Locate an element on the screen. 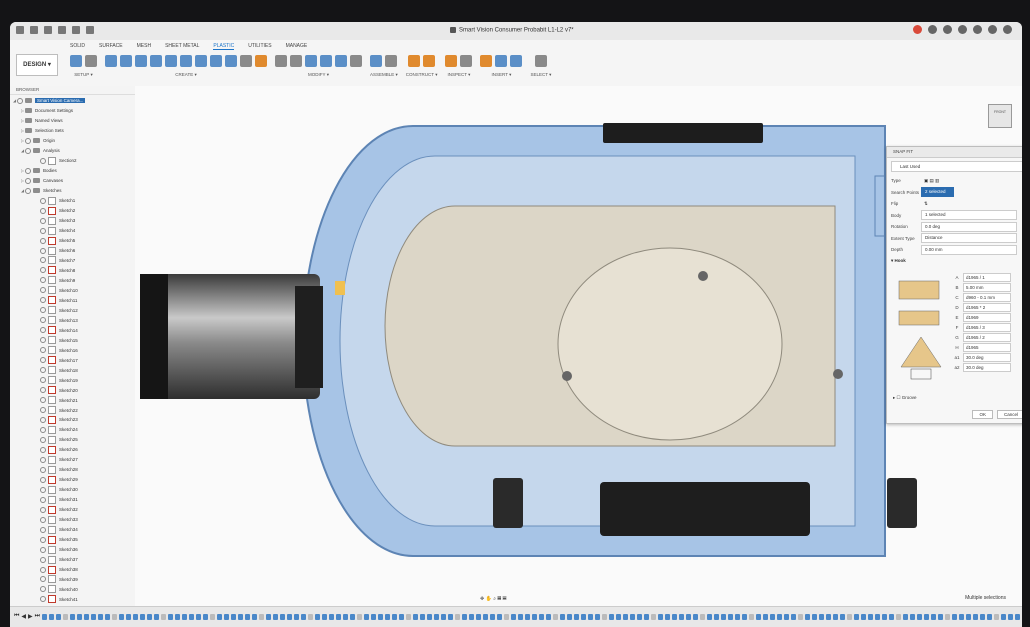  insert-image-icon is located at coordinates (516, 61).